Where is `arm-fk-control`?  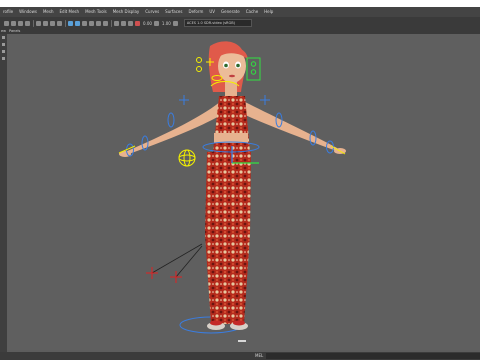
arm-fk-control is located at coordinates (171, 120).